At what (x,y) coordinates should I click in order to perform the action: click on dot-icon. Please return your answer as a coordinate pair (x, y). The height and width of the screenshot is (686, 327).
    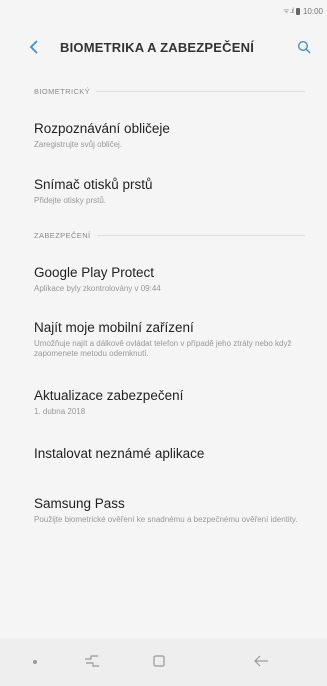
    Looking at the image, I should click on (35, 662).